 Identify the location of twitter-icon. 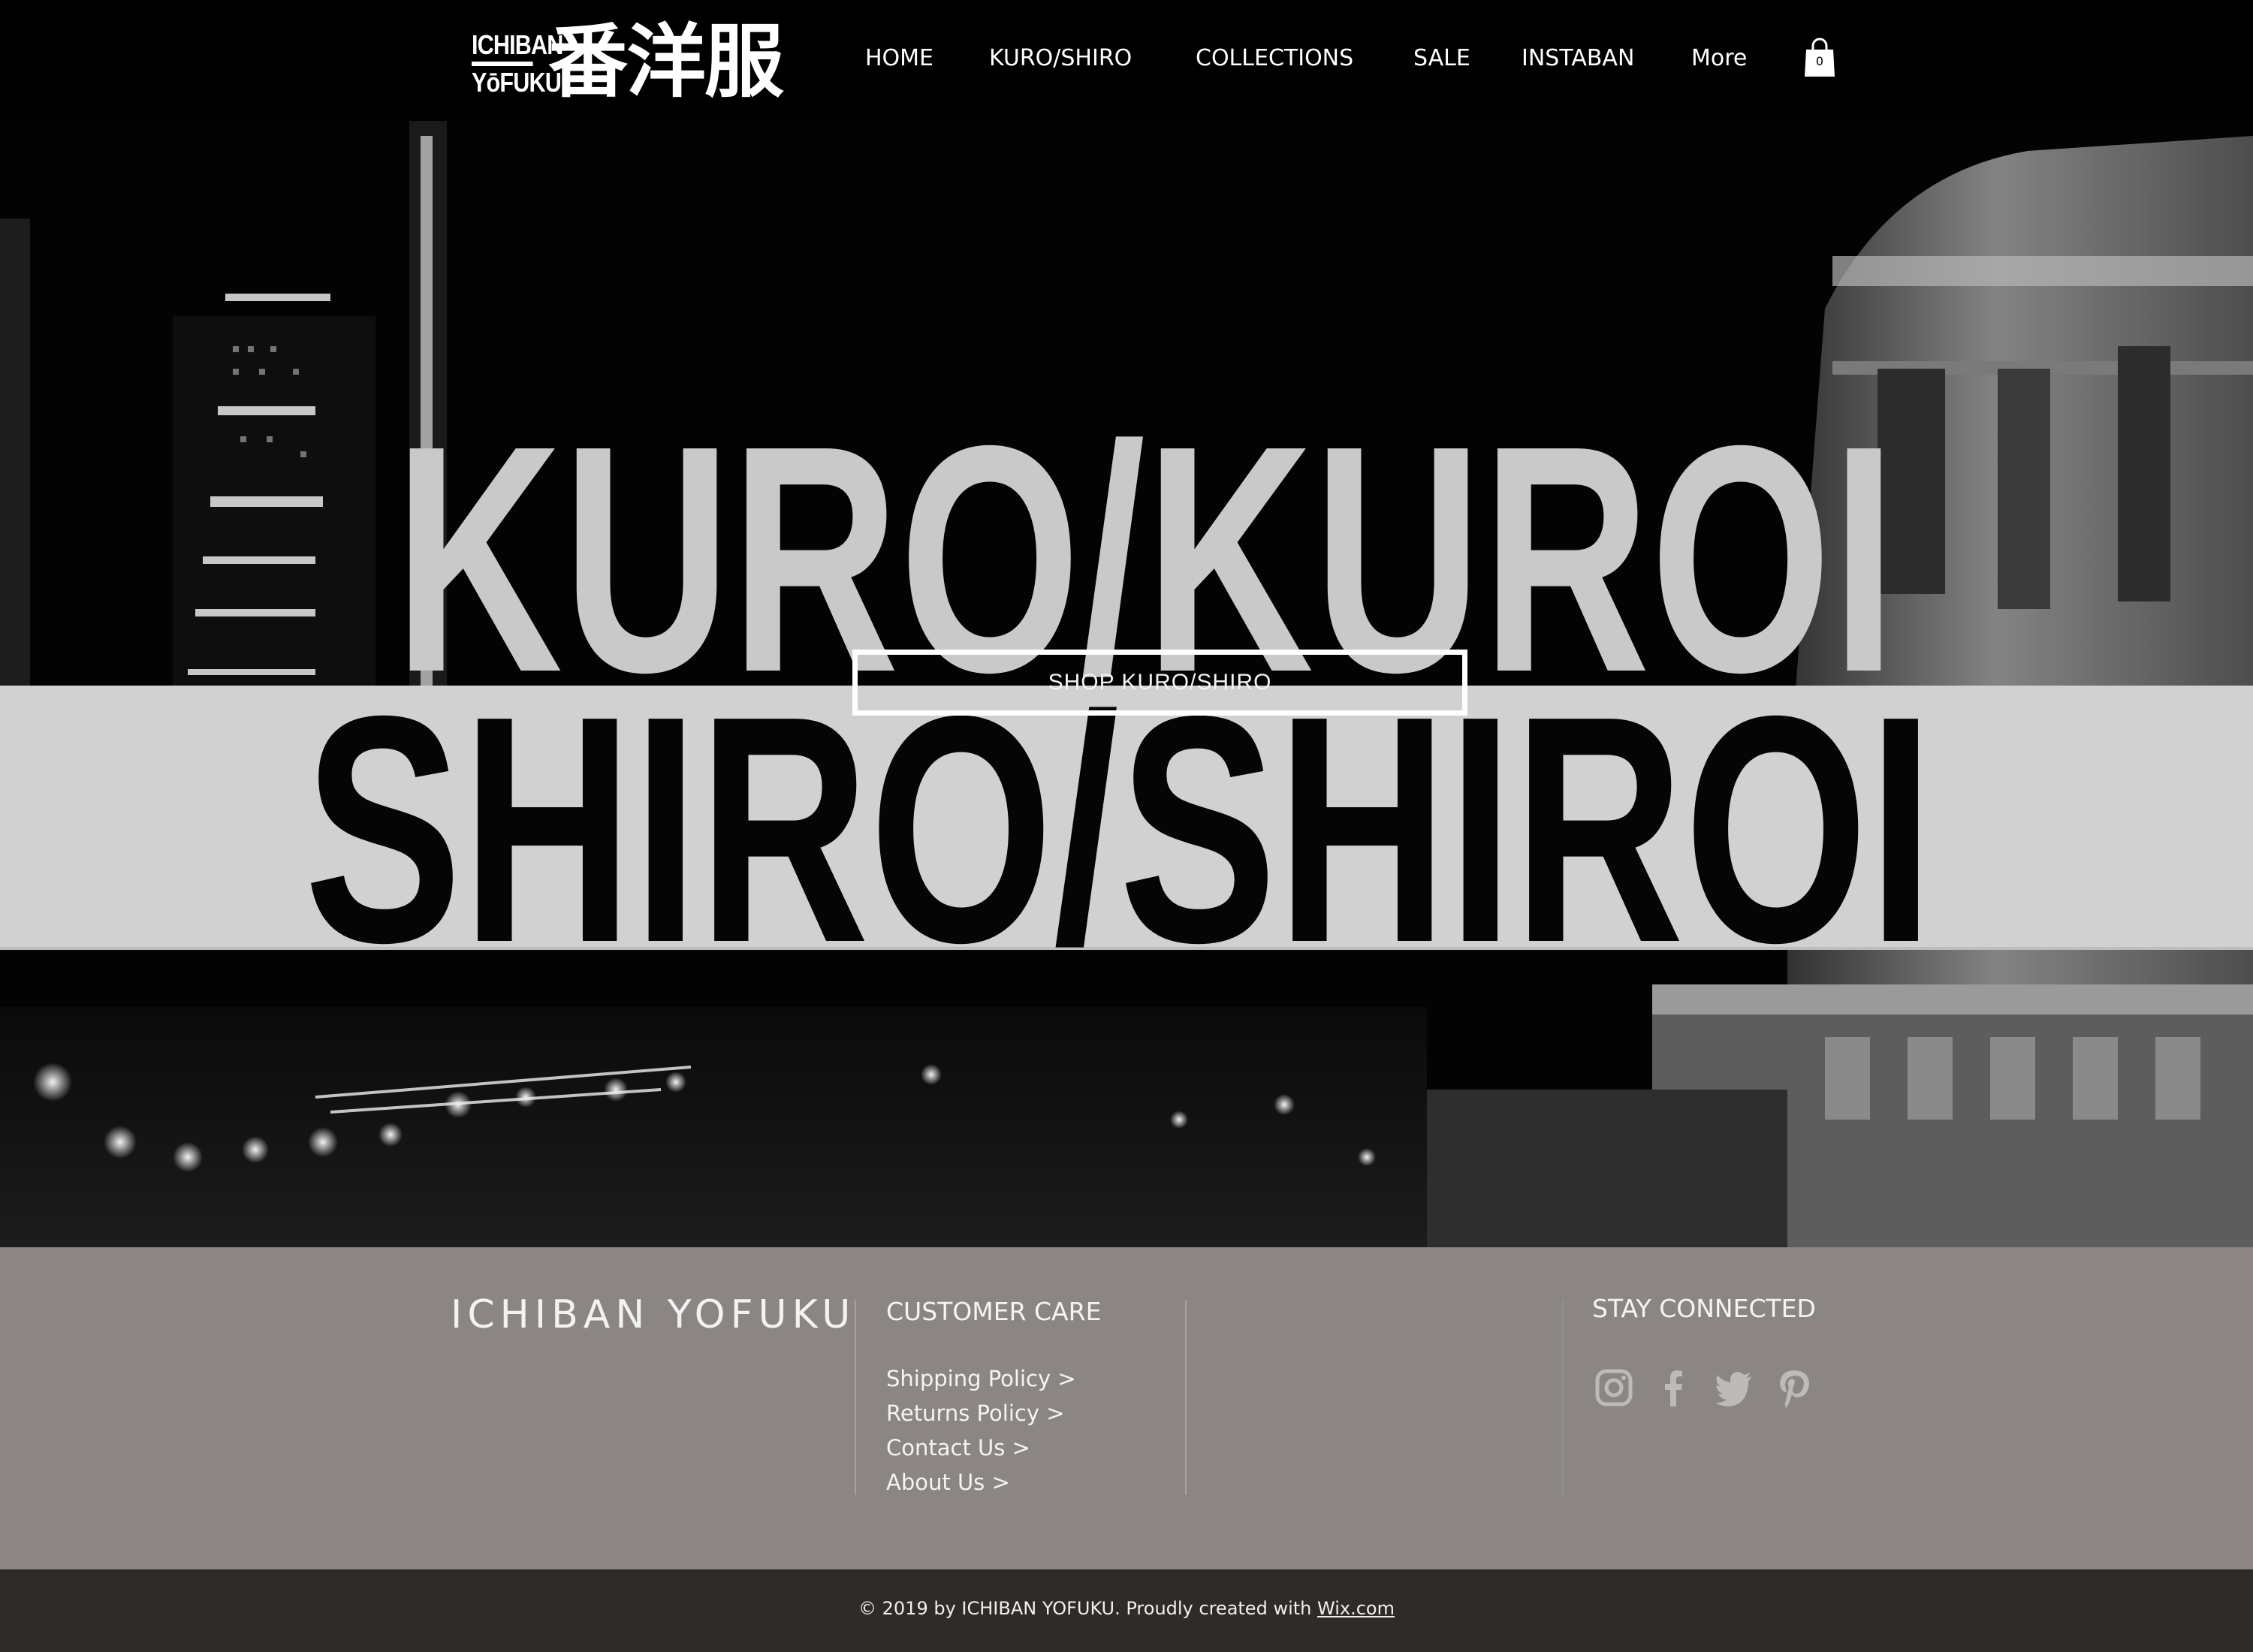
(1734, 1387).